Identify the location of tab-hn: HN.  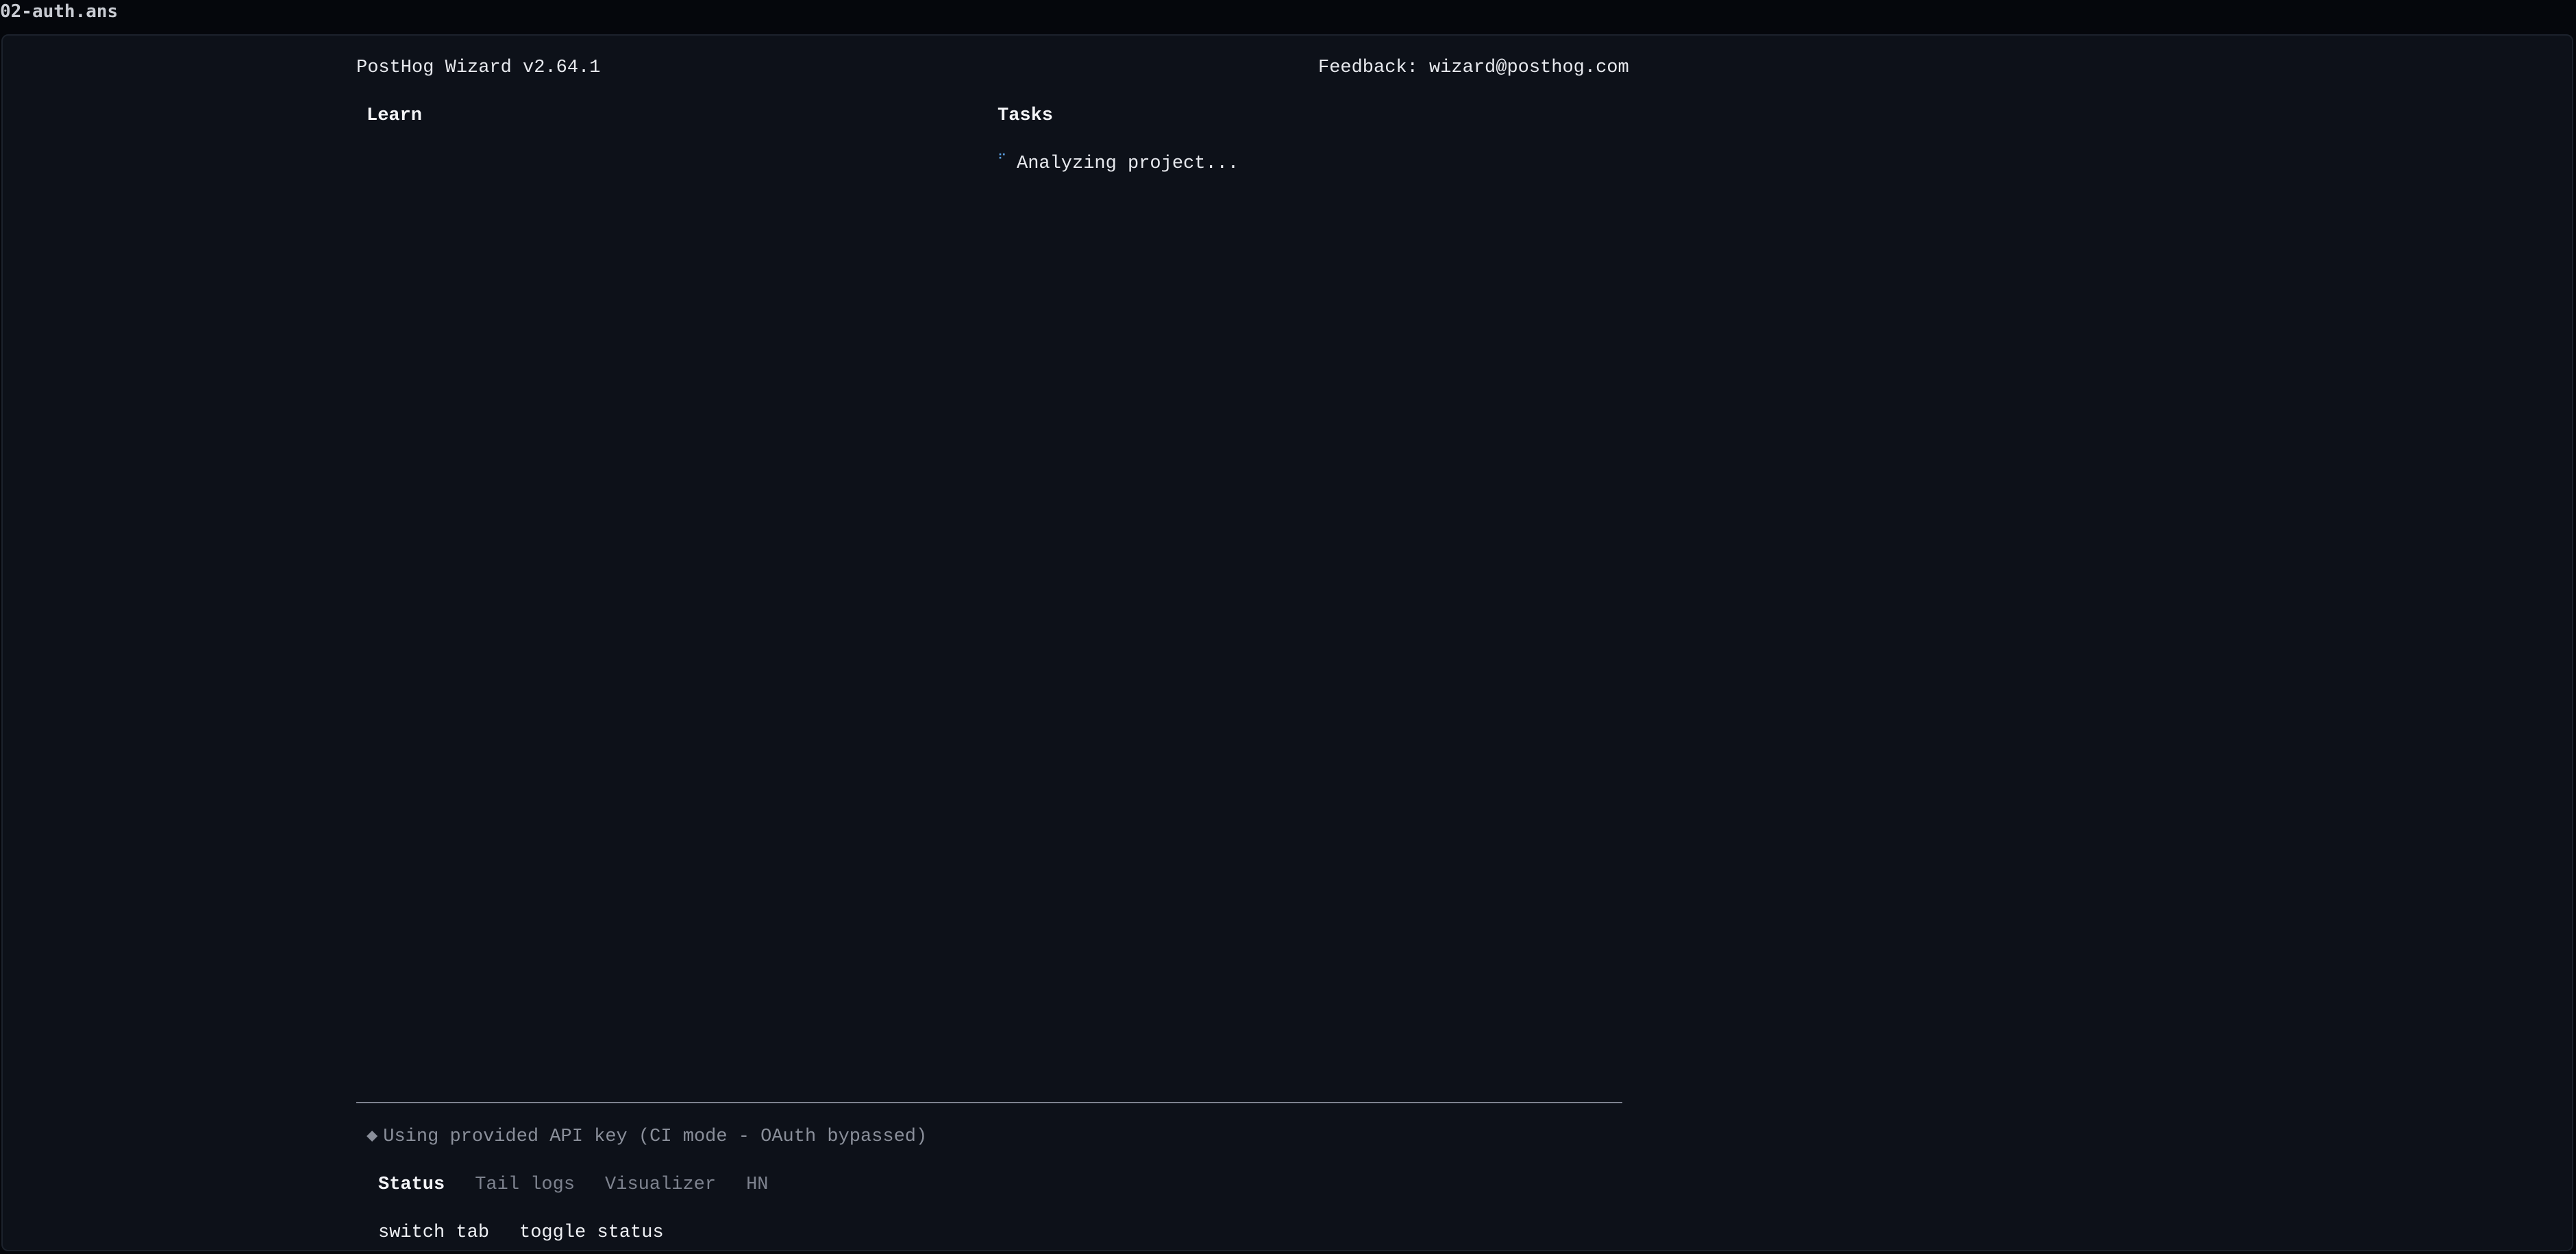
(757, 1185).